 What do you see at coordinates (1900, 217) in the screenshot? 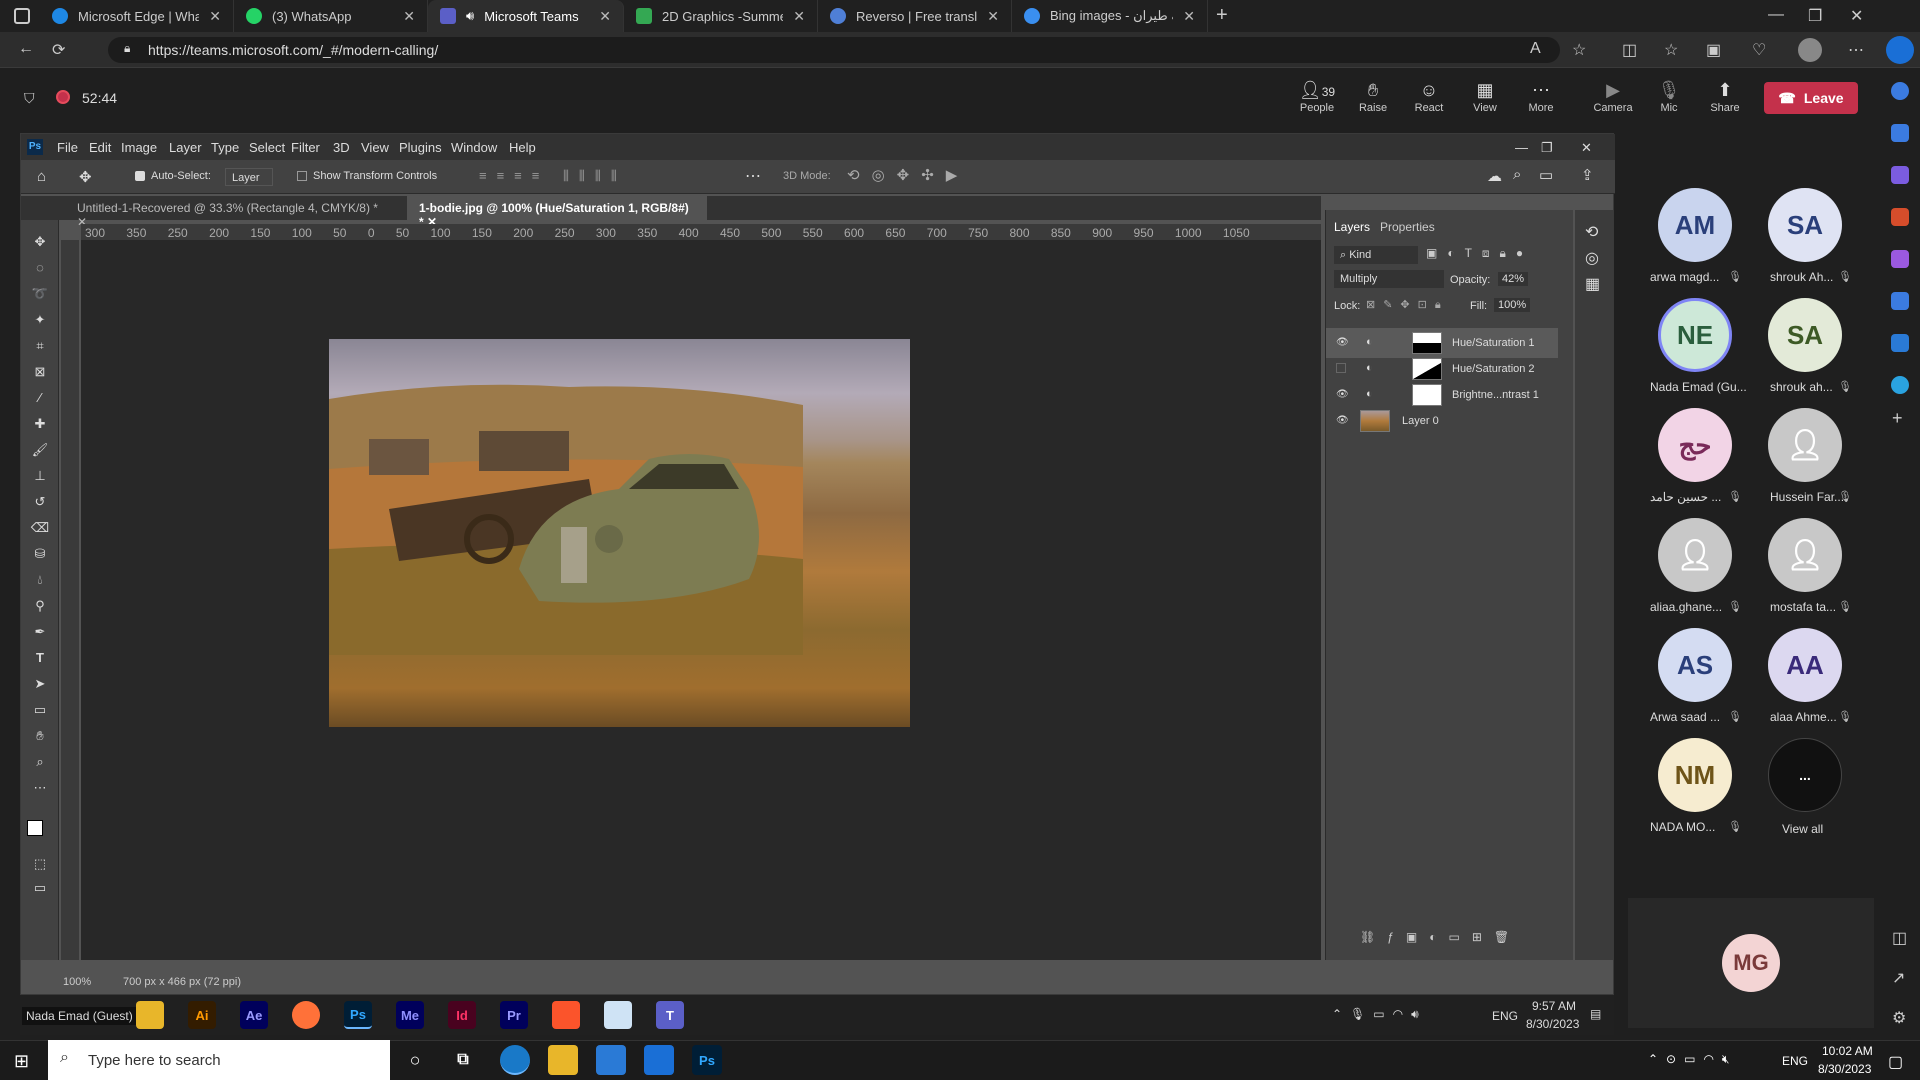
I see `tools-icon` at bounding box center [1900, 217].